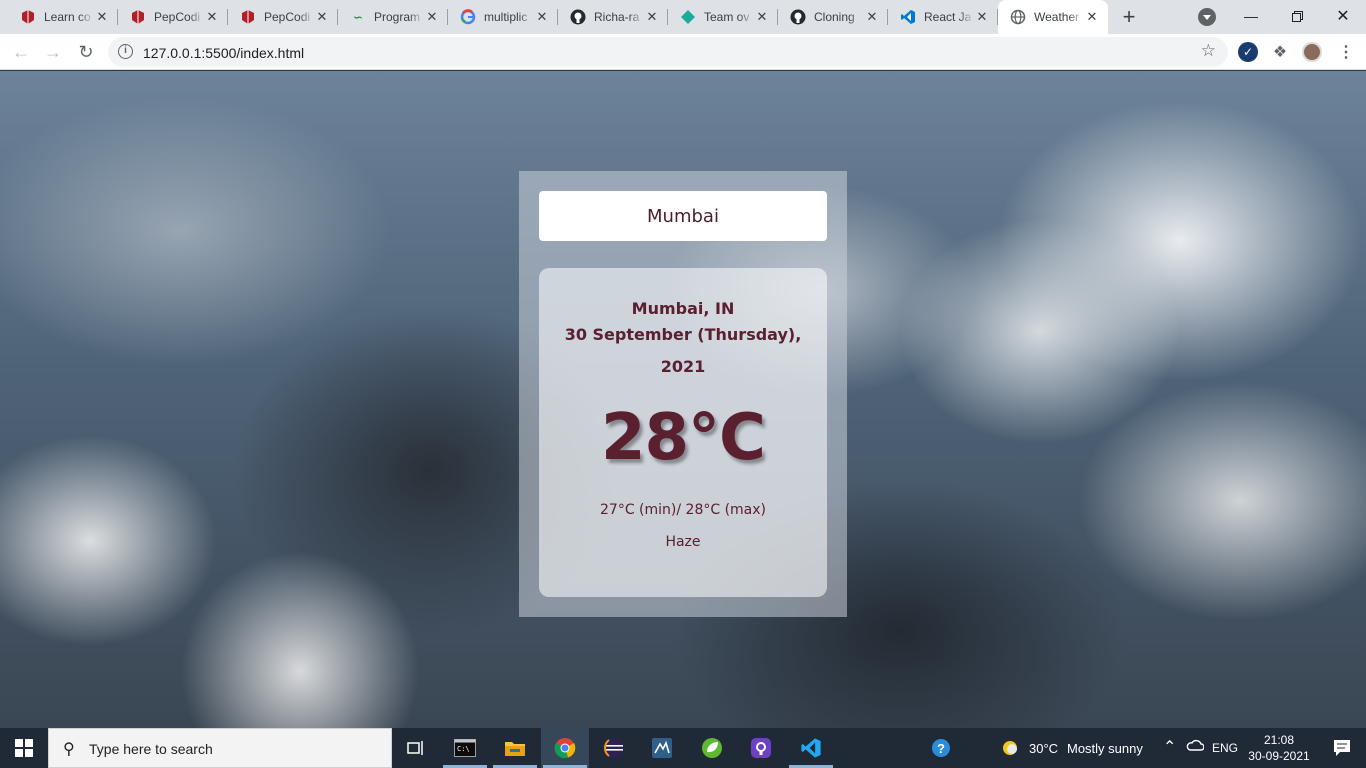 This screenshot has width=1366, height=768. I want to click on vscode-taskbar-icon, so click(811, 748).